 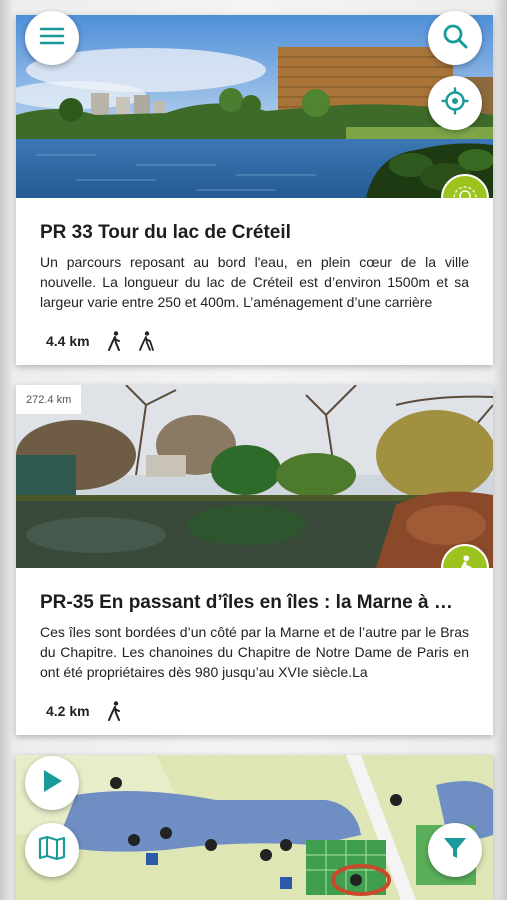 I want to click on menu-icon, so click(x=52, y=38).